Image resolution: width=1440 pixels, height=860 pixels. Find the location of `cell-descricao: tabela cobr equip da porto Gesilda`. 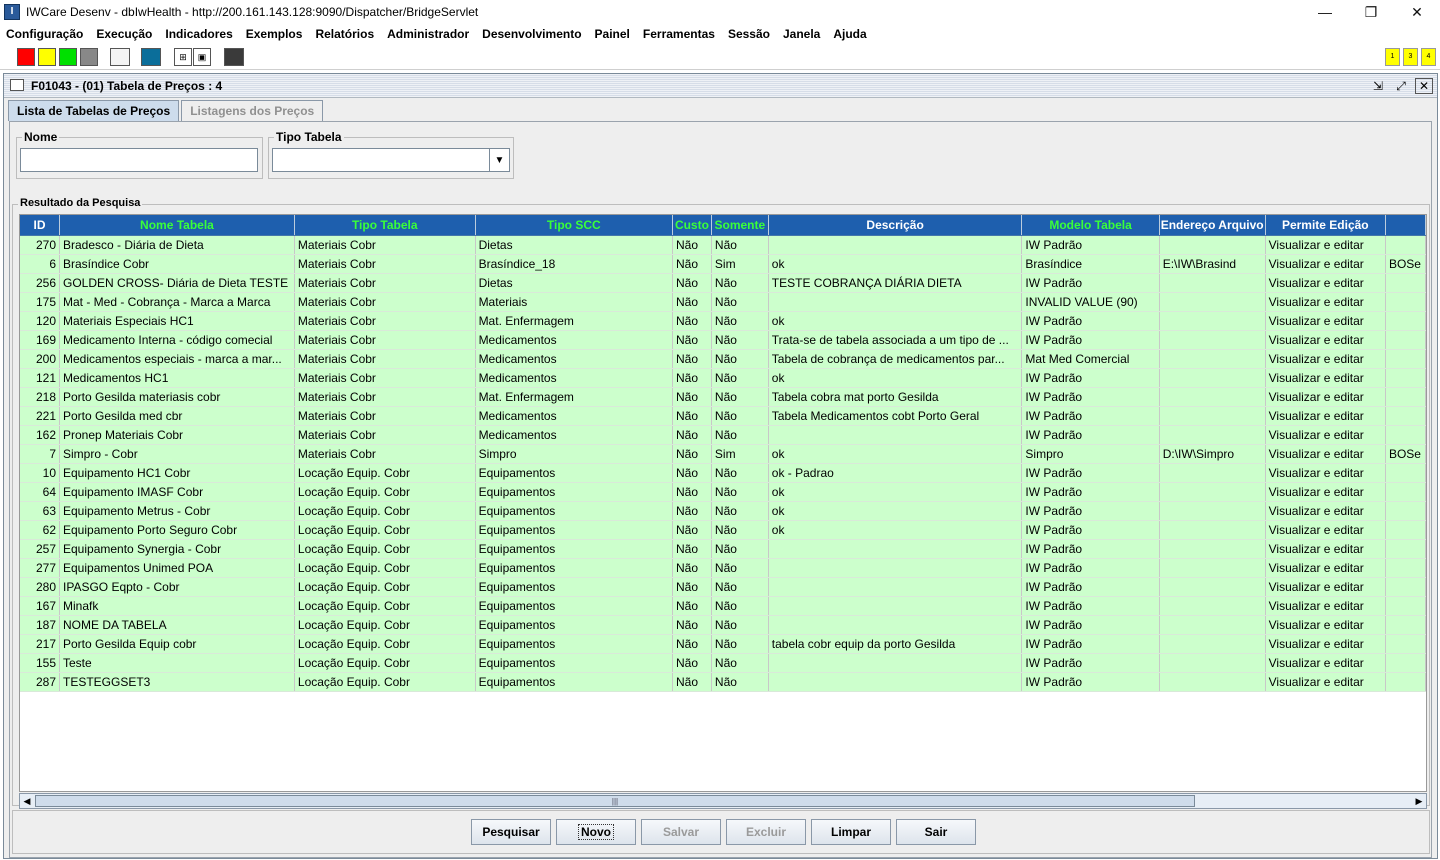

cell-descricao: tabela cobr equip da porto Gesilda is located at coordinates (895, 644).